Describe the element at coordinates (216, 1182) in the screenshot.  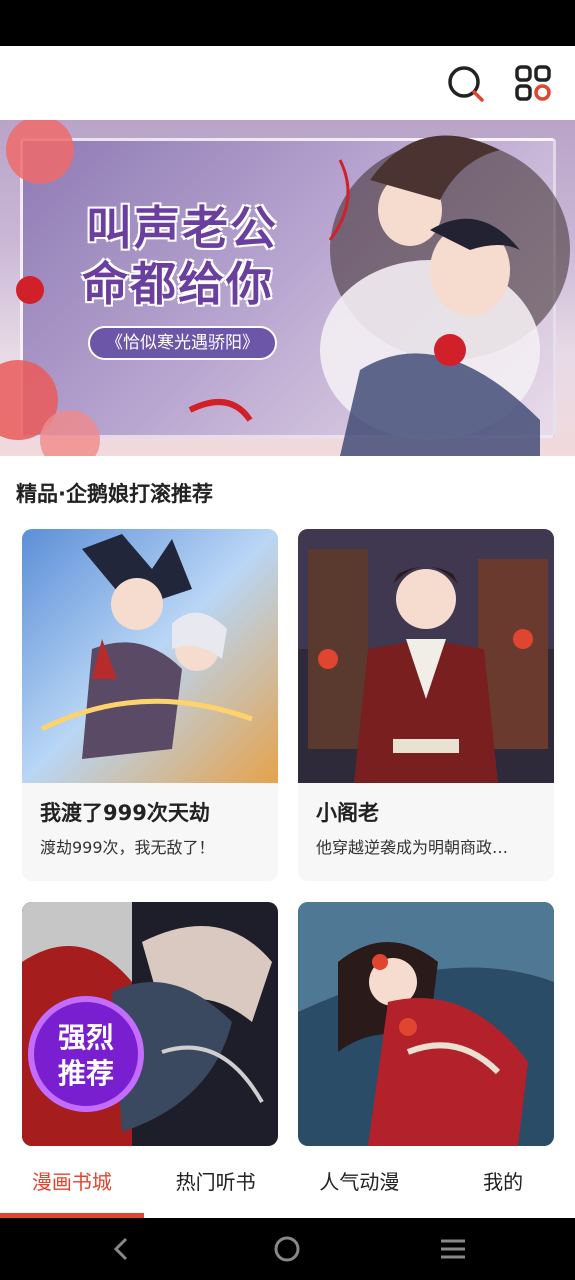
I see `tab-hot-audiobooks: 热门听书` at that location.